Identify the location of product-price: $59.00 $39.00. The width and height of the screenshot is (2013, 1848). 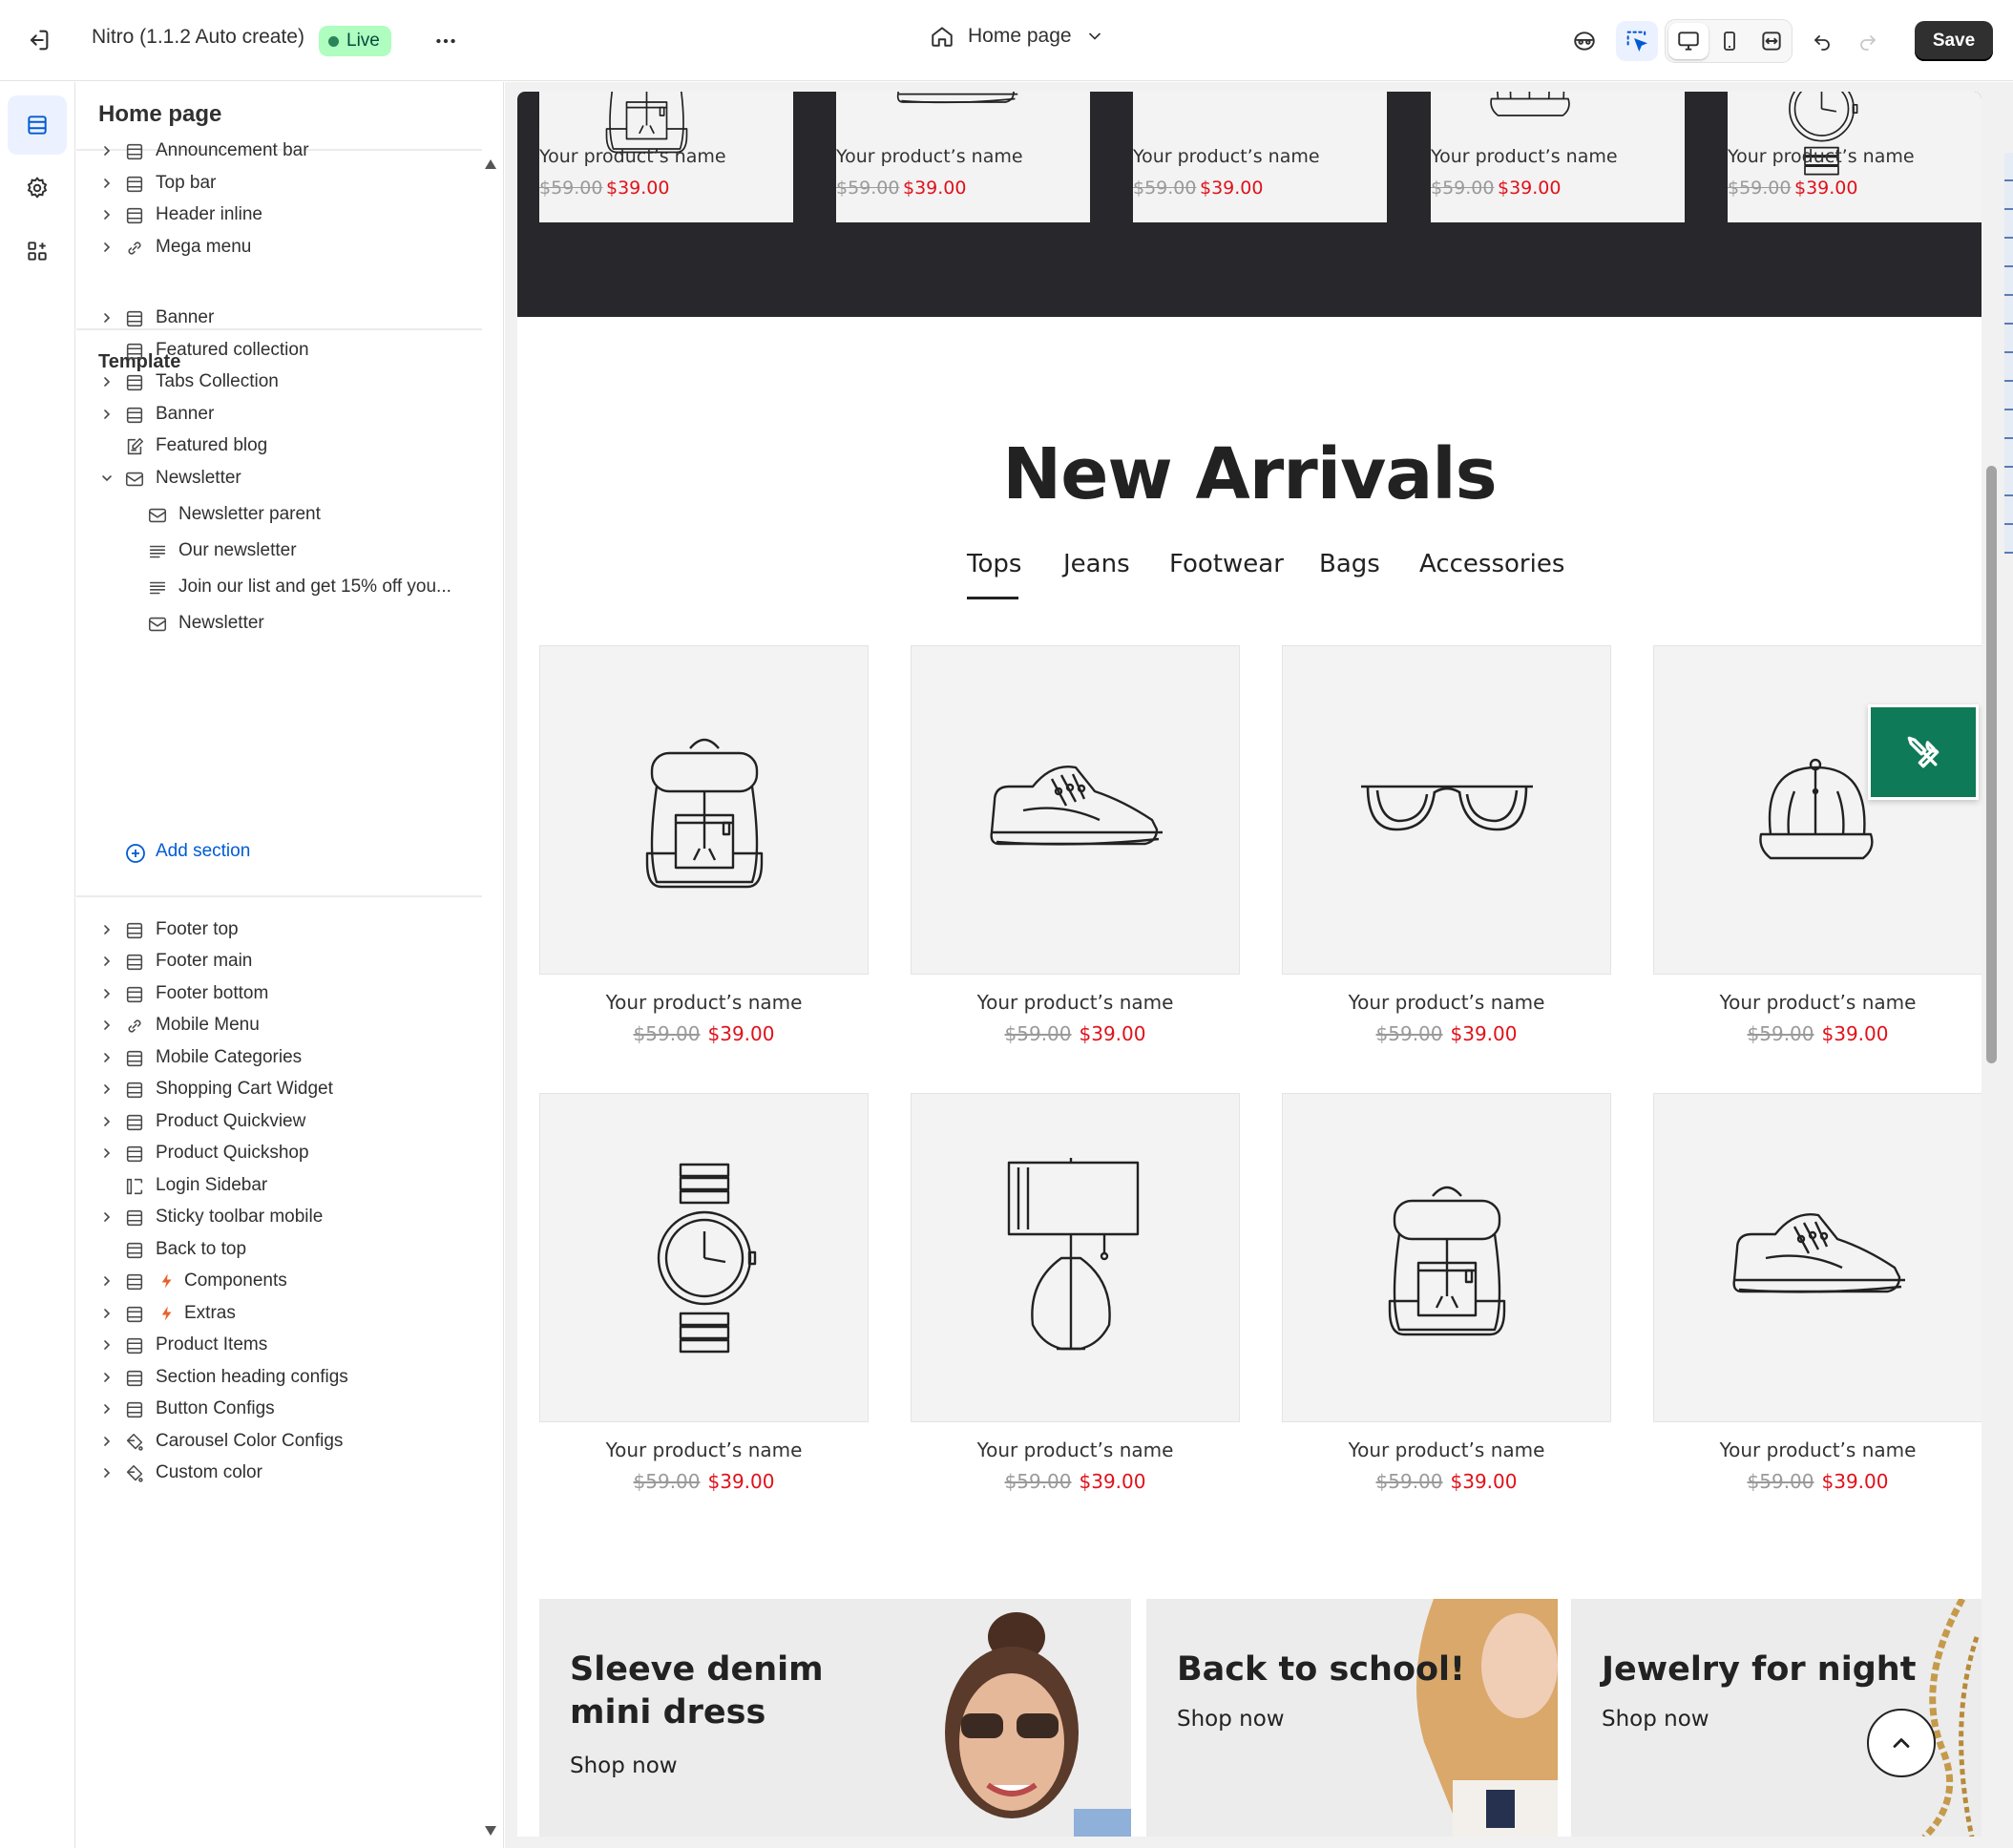
(1075, 1033).